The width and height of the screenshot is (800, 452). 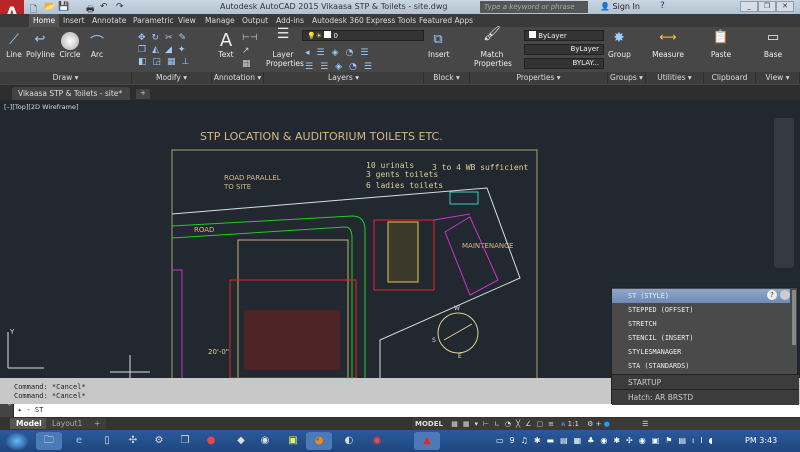 What do you see at coordinates (159, 38) in the screenshot?
I see `rotate-icon: ↻` at bounding box center [159, 38].